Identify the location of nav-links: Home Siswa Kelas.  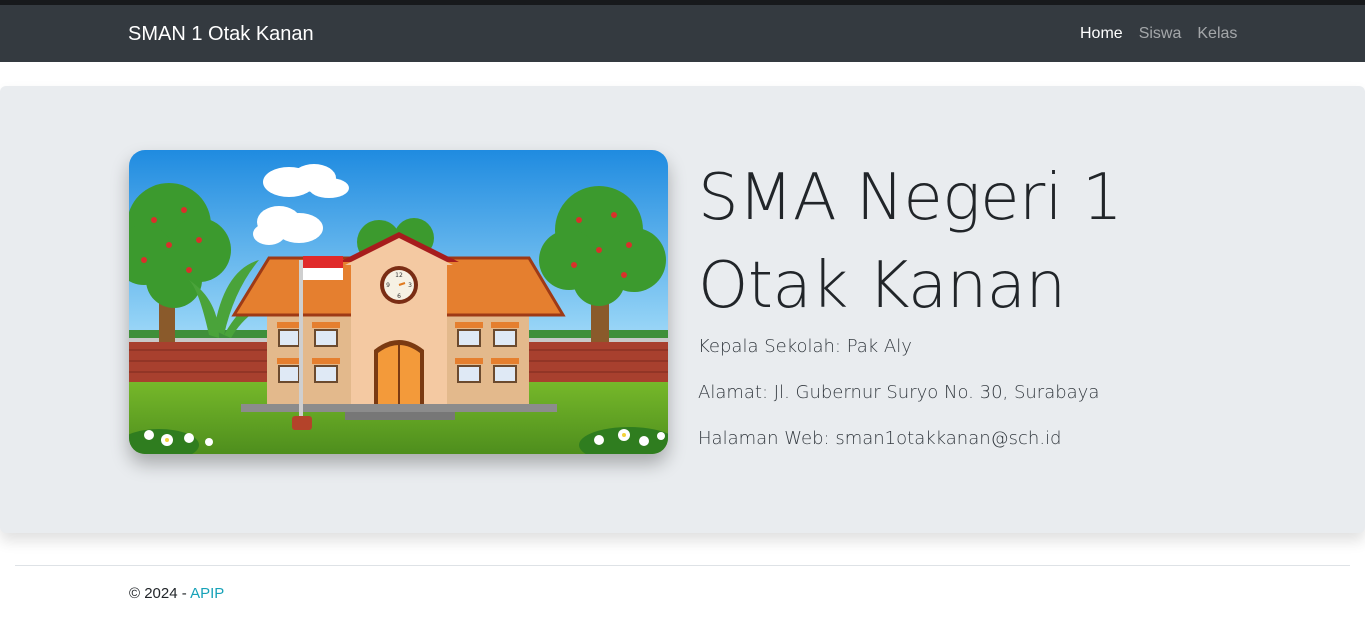
(1158, 34).